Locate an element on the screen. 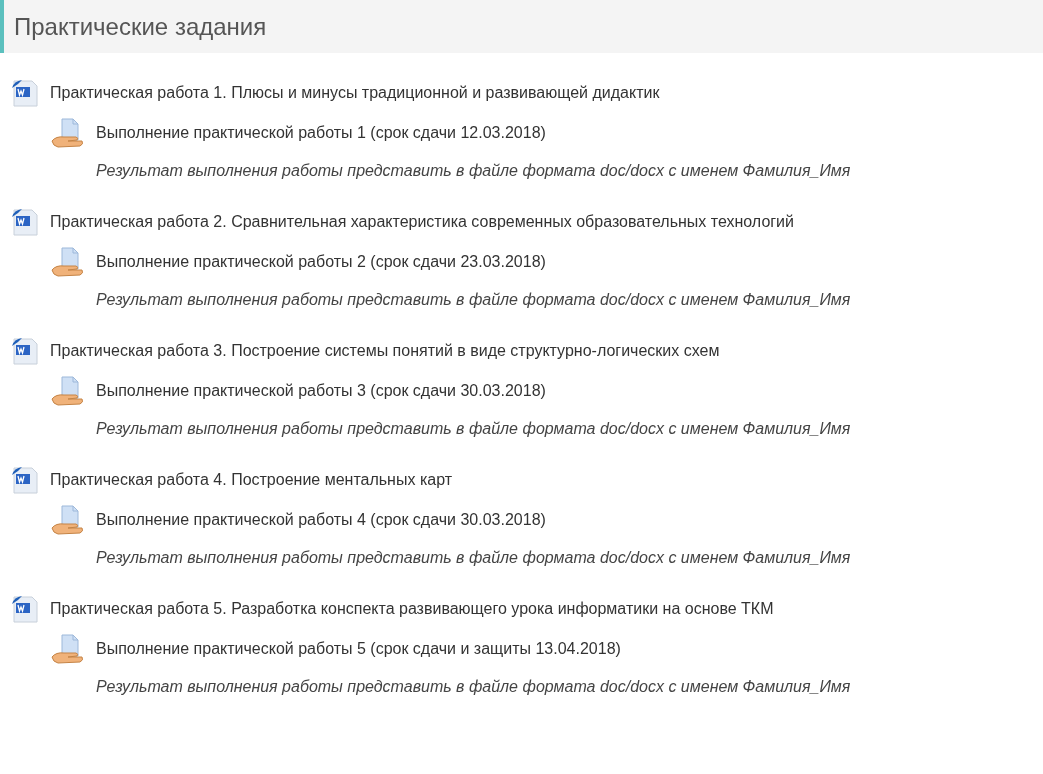  assignment-link: Выполнение практической работы 4 (срок сдачи 30.03.2018) is located at coordinates (321, 520).